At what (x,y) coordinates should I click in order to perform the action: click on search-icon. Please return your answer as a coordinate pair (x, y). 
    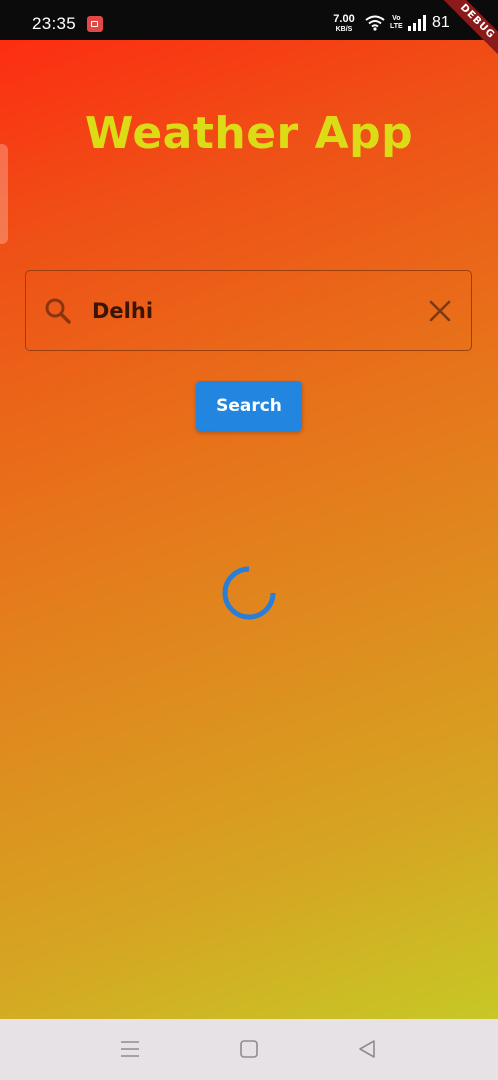
    Looking at the image, I should click on (58, 311).